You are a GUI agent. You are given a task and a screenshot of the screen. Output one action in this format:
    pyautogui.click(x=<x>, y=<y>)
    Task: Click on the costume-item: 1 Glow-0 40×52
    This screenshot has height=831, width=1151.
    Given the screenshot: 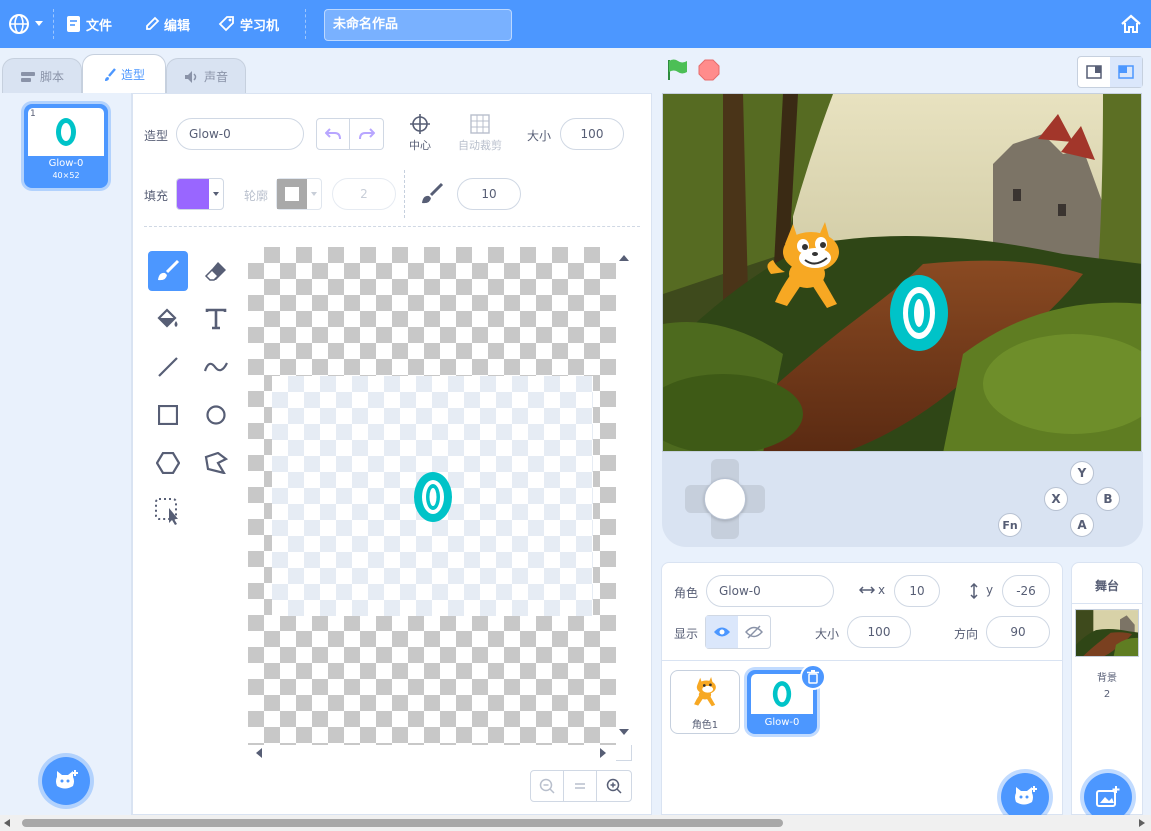 What is the action you would take?
    pyautogui.click(x=66, y=146)
    